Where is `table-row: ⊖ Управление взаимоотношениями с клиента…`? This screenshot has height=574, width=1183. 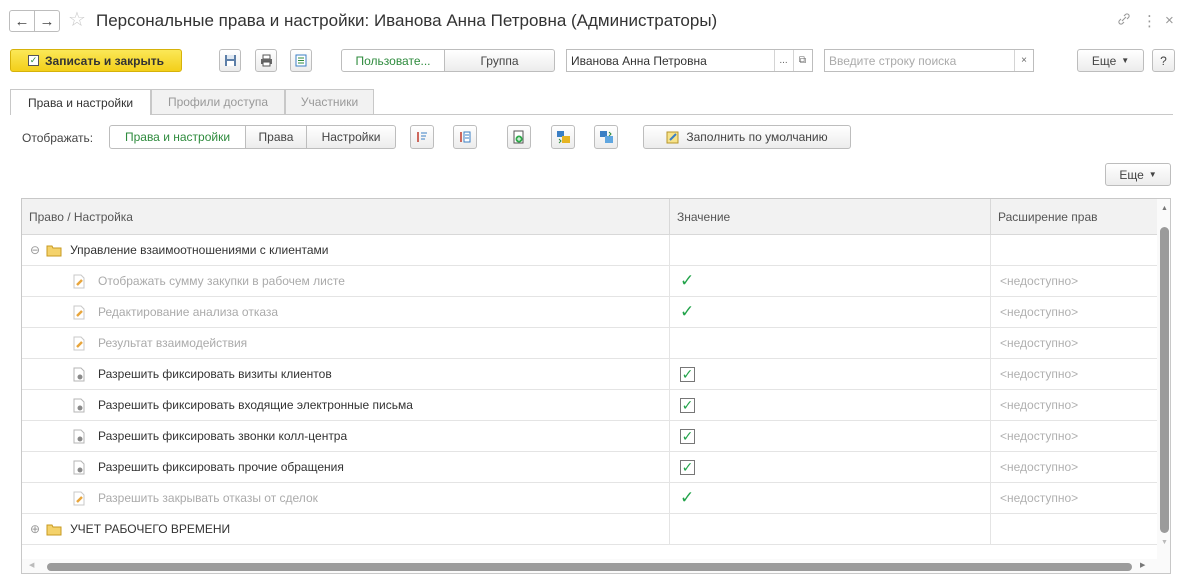
table-row: ⊖ Управление взаимоотношениями с клиента… is located at coordinates (589, 250).